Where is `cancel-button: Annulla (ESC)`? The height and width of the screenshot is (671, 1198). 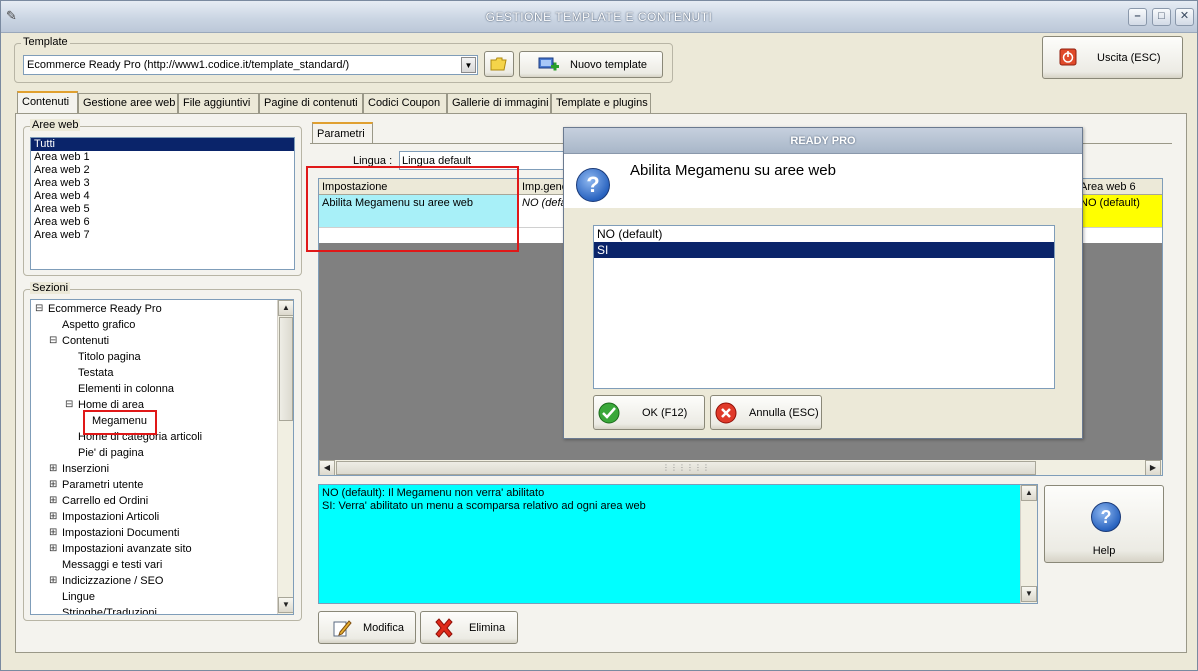
cancel-button: Annulla (ESC) is located at coordinates (766, 412).